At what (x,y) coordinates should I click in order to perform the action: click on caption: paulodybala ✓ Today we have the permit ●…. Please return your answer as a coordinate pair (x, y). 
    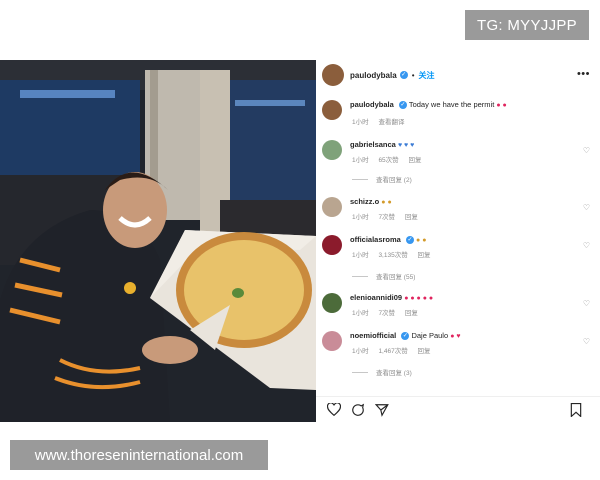
    Looking at the image, I should click on (458, 115).